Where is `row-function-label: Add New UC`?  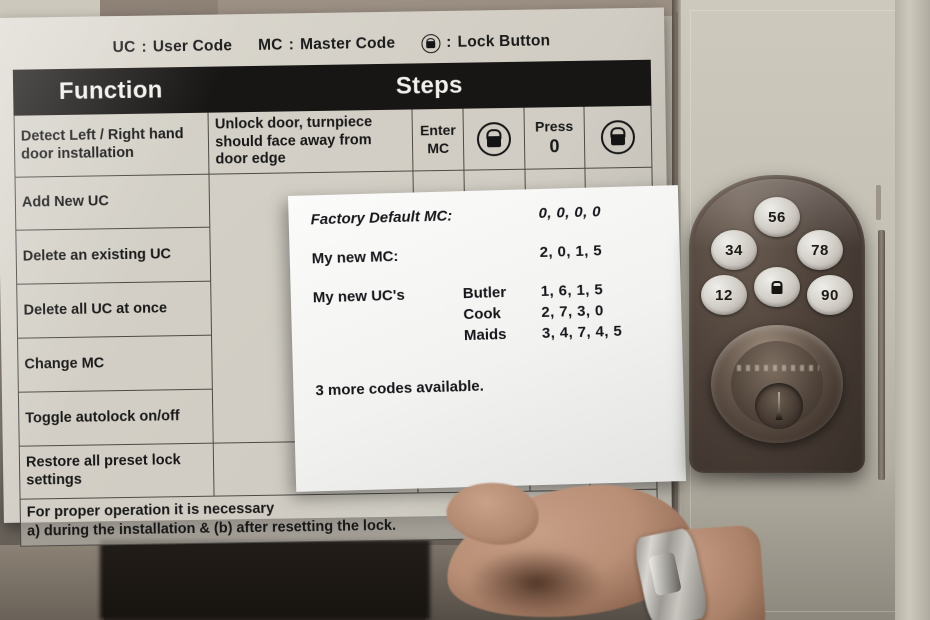
row-function-label: Add New UC is located at coordinates (113, 202).